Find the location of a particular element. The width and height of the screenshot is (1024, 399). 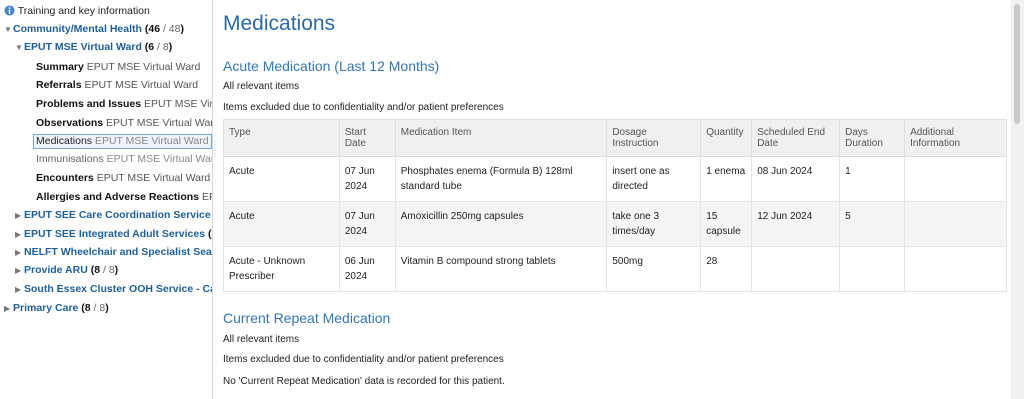

tree-item-referrals: Referrals EPUT MSE Virtual Ward is located at coordinates (117, 85).